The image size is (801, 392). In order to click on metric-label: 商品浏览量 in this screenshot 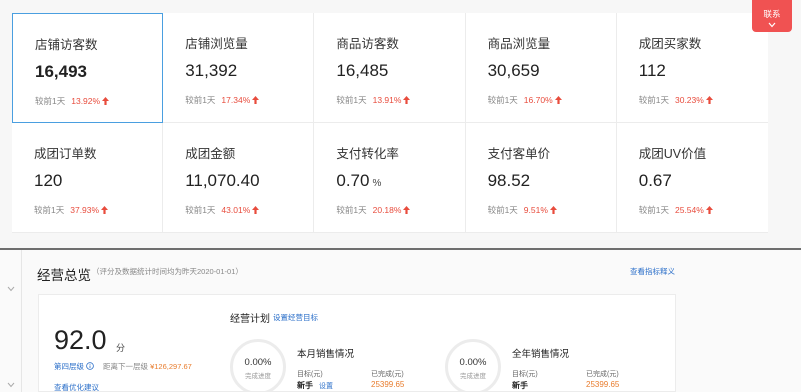, I will do `click(519, 44)`.